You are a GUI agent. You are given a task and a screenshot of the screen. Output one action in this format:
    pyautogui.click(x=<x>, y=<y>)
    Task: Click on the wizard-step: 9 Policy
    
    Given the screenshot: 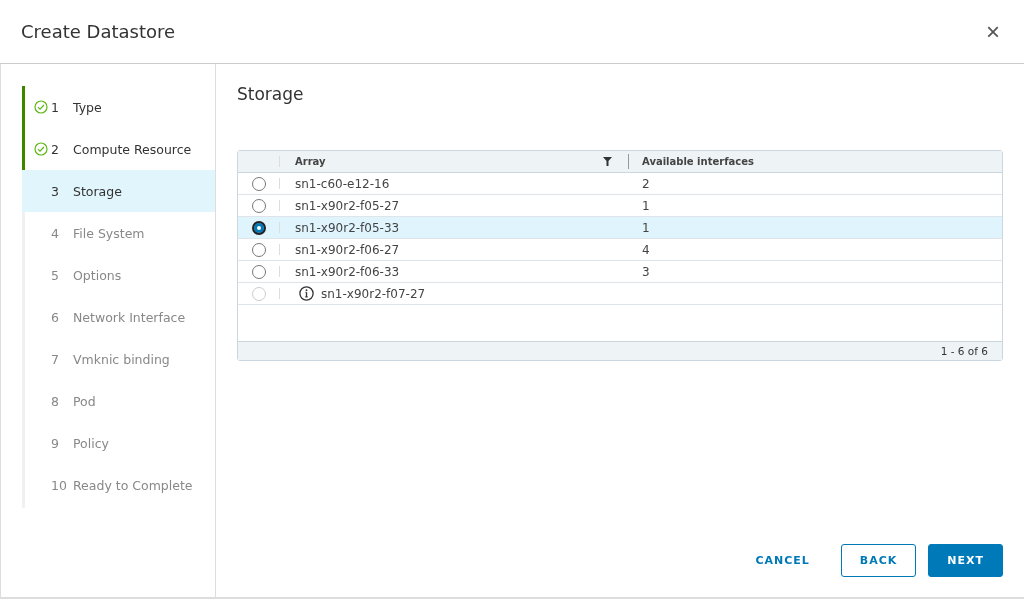 What is the action you would take?
    pyautogui.click(x=118, y=443)
    